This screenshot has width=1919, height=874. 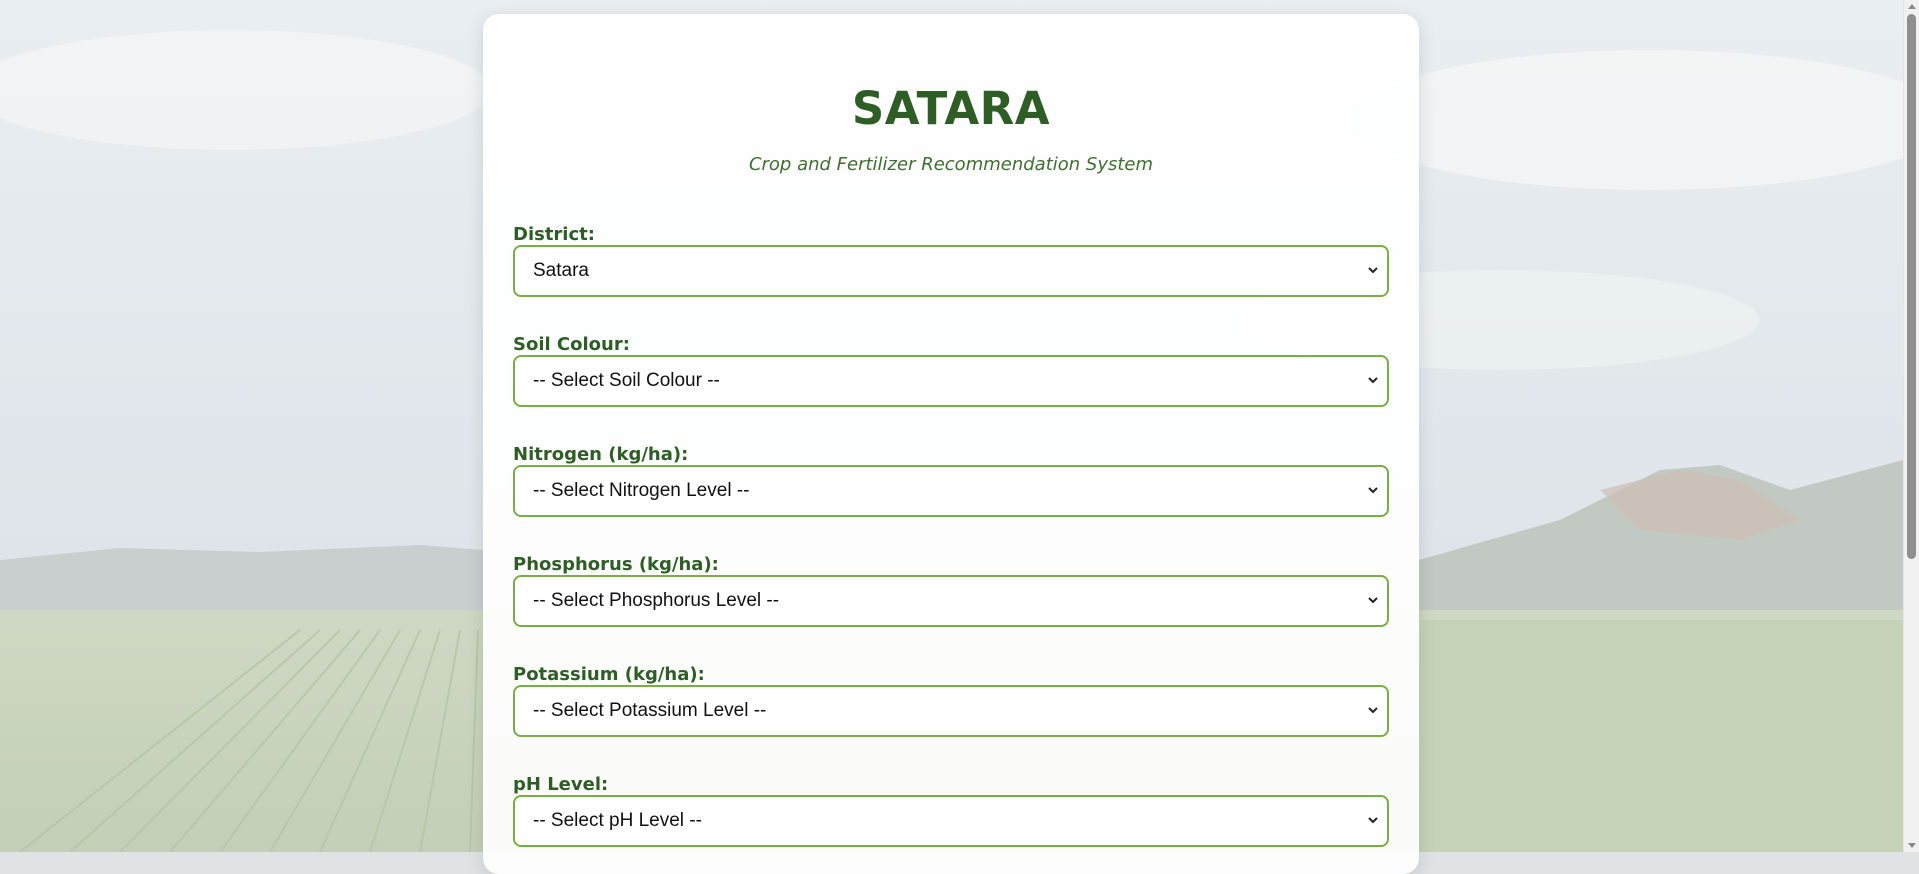 I want to click on nitrogen-select-value: -- Select Nitrogen Level --, so click(x=641, y=490).